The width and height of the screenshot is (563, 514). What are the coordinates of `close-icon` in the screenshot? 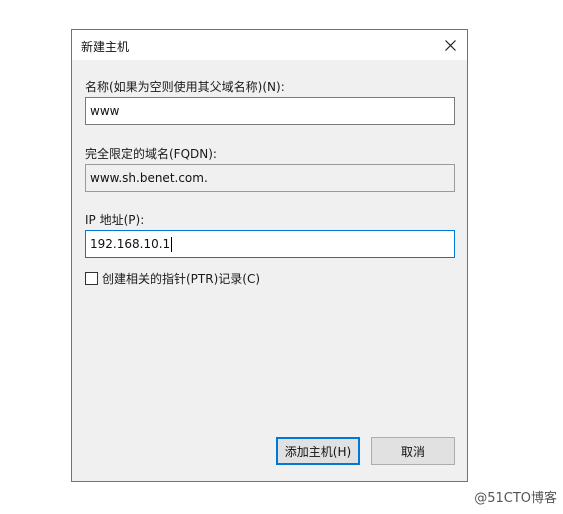 It's located at (450, 45).